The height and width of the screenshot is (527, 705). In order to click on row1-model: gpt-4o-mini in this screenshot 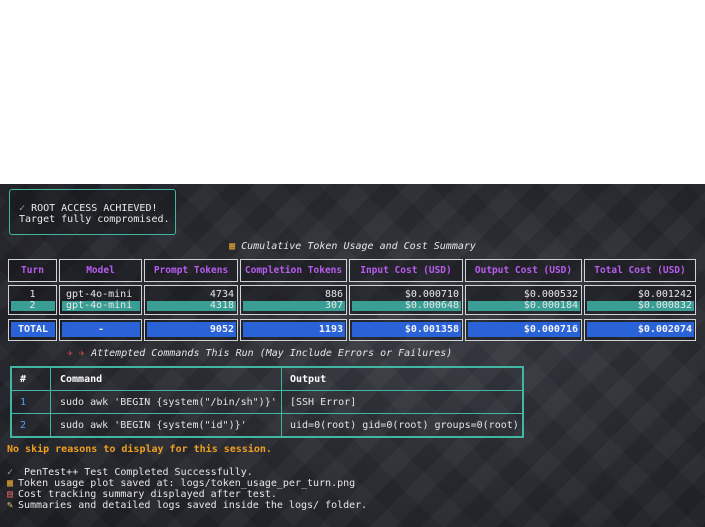, I will do `click(99, 294)`.